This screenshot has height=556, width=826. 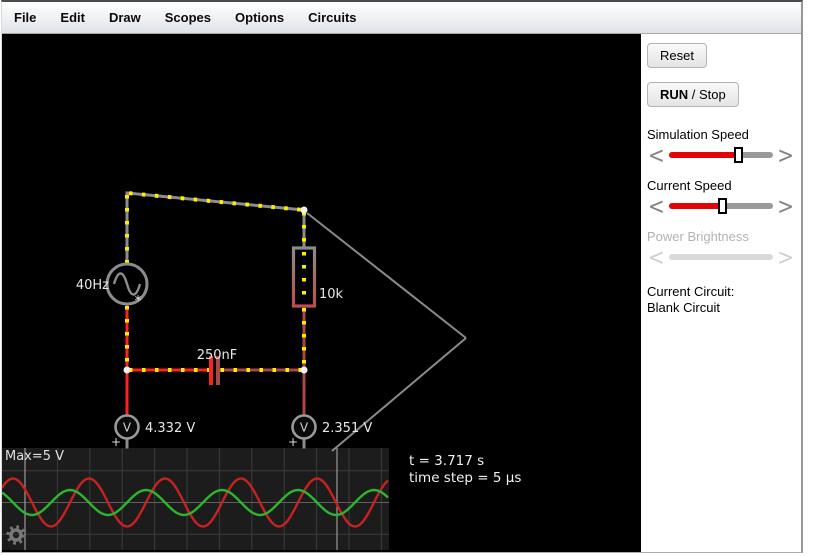 I want to click on current-speed-track, so click(x=721, y=206).